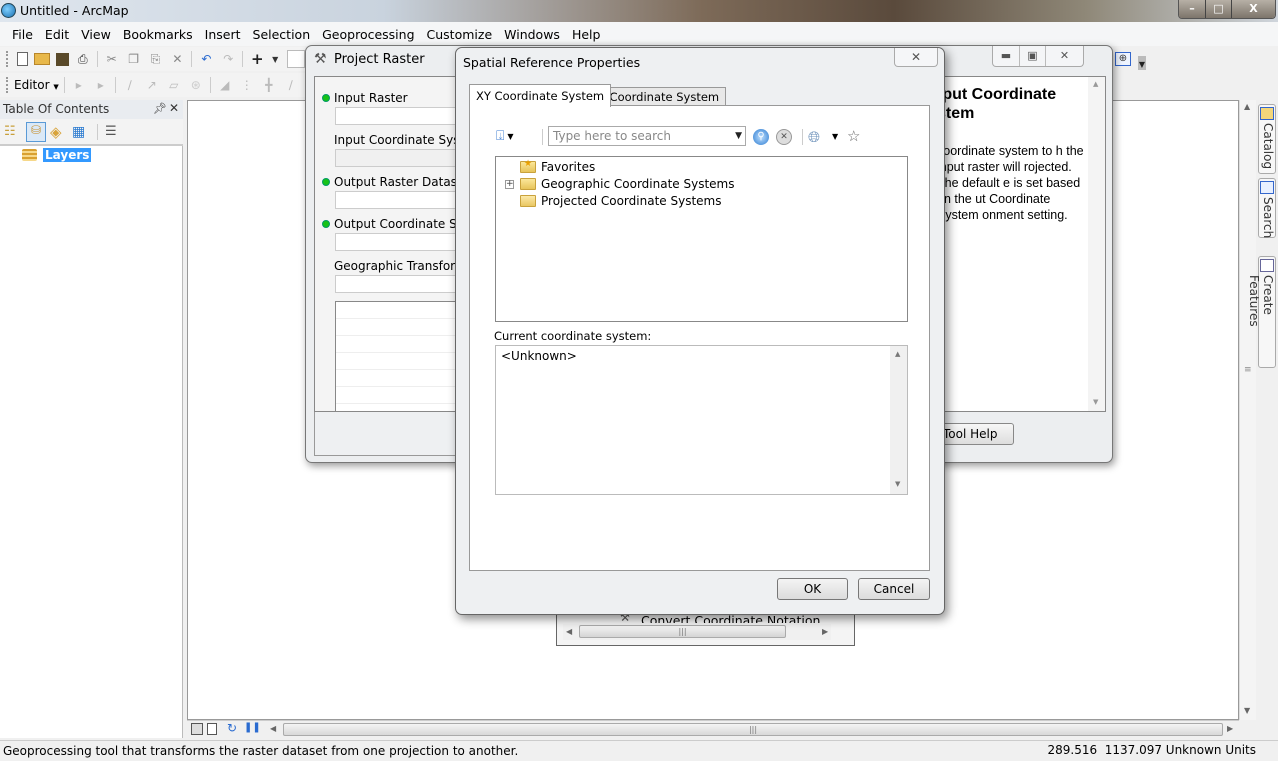 The width and height of the screenshot is (1278, 761). I want to click on menu-bookmarks: Bookmarks, so click(158, 34).